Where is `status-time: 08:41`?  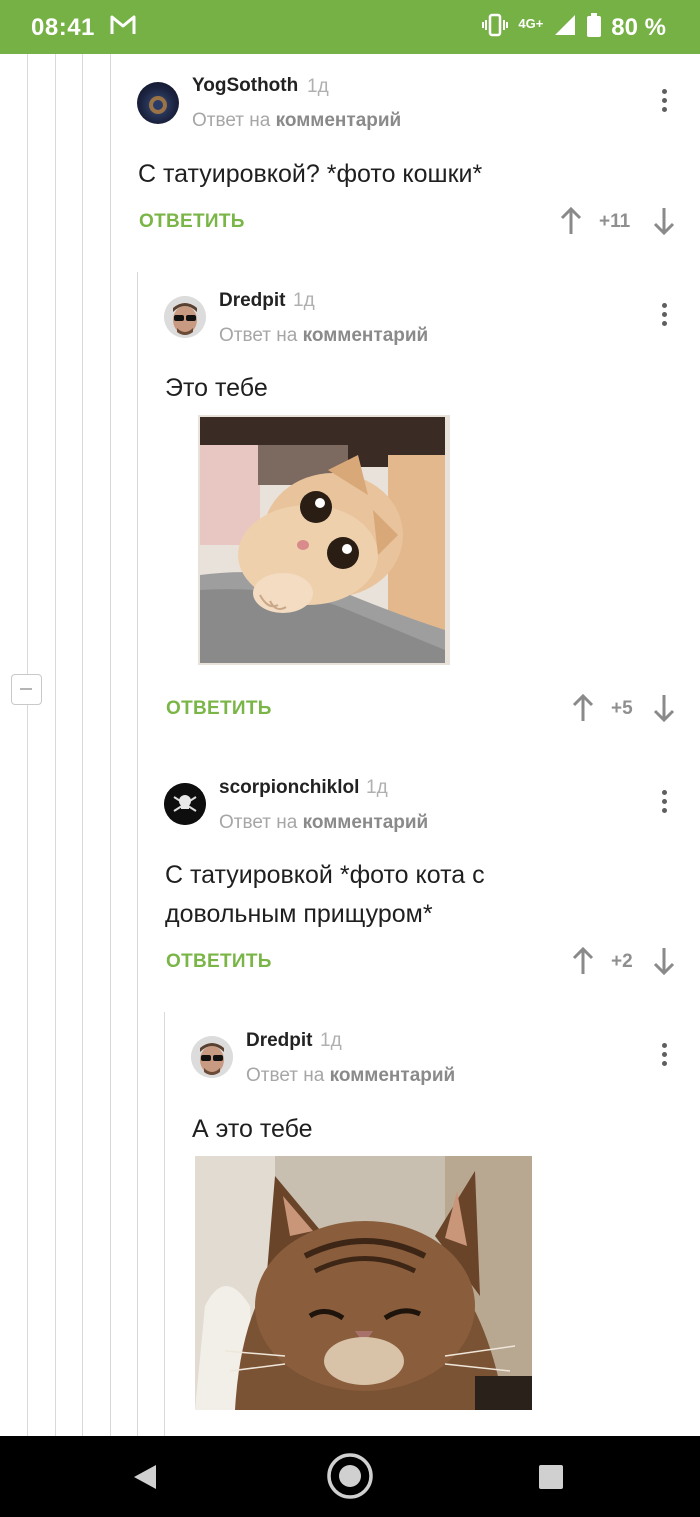 status-time: 08:41 is located at coordinates (63, 27).